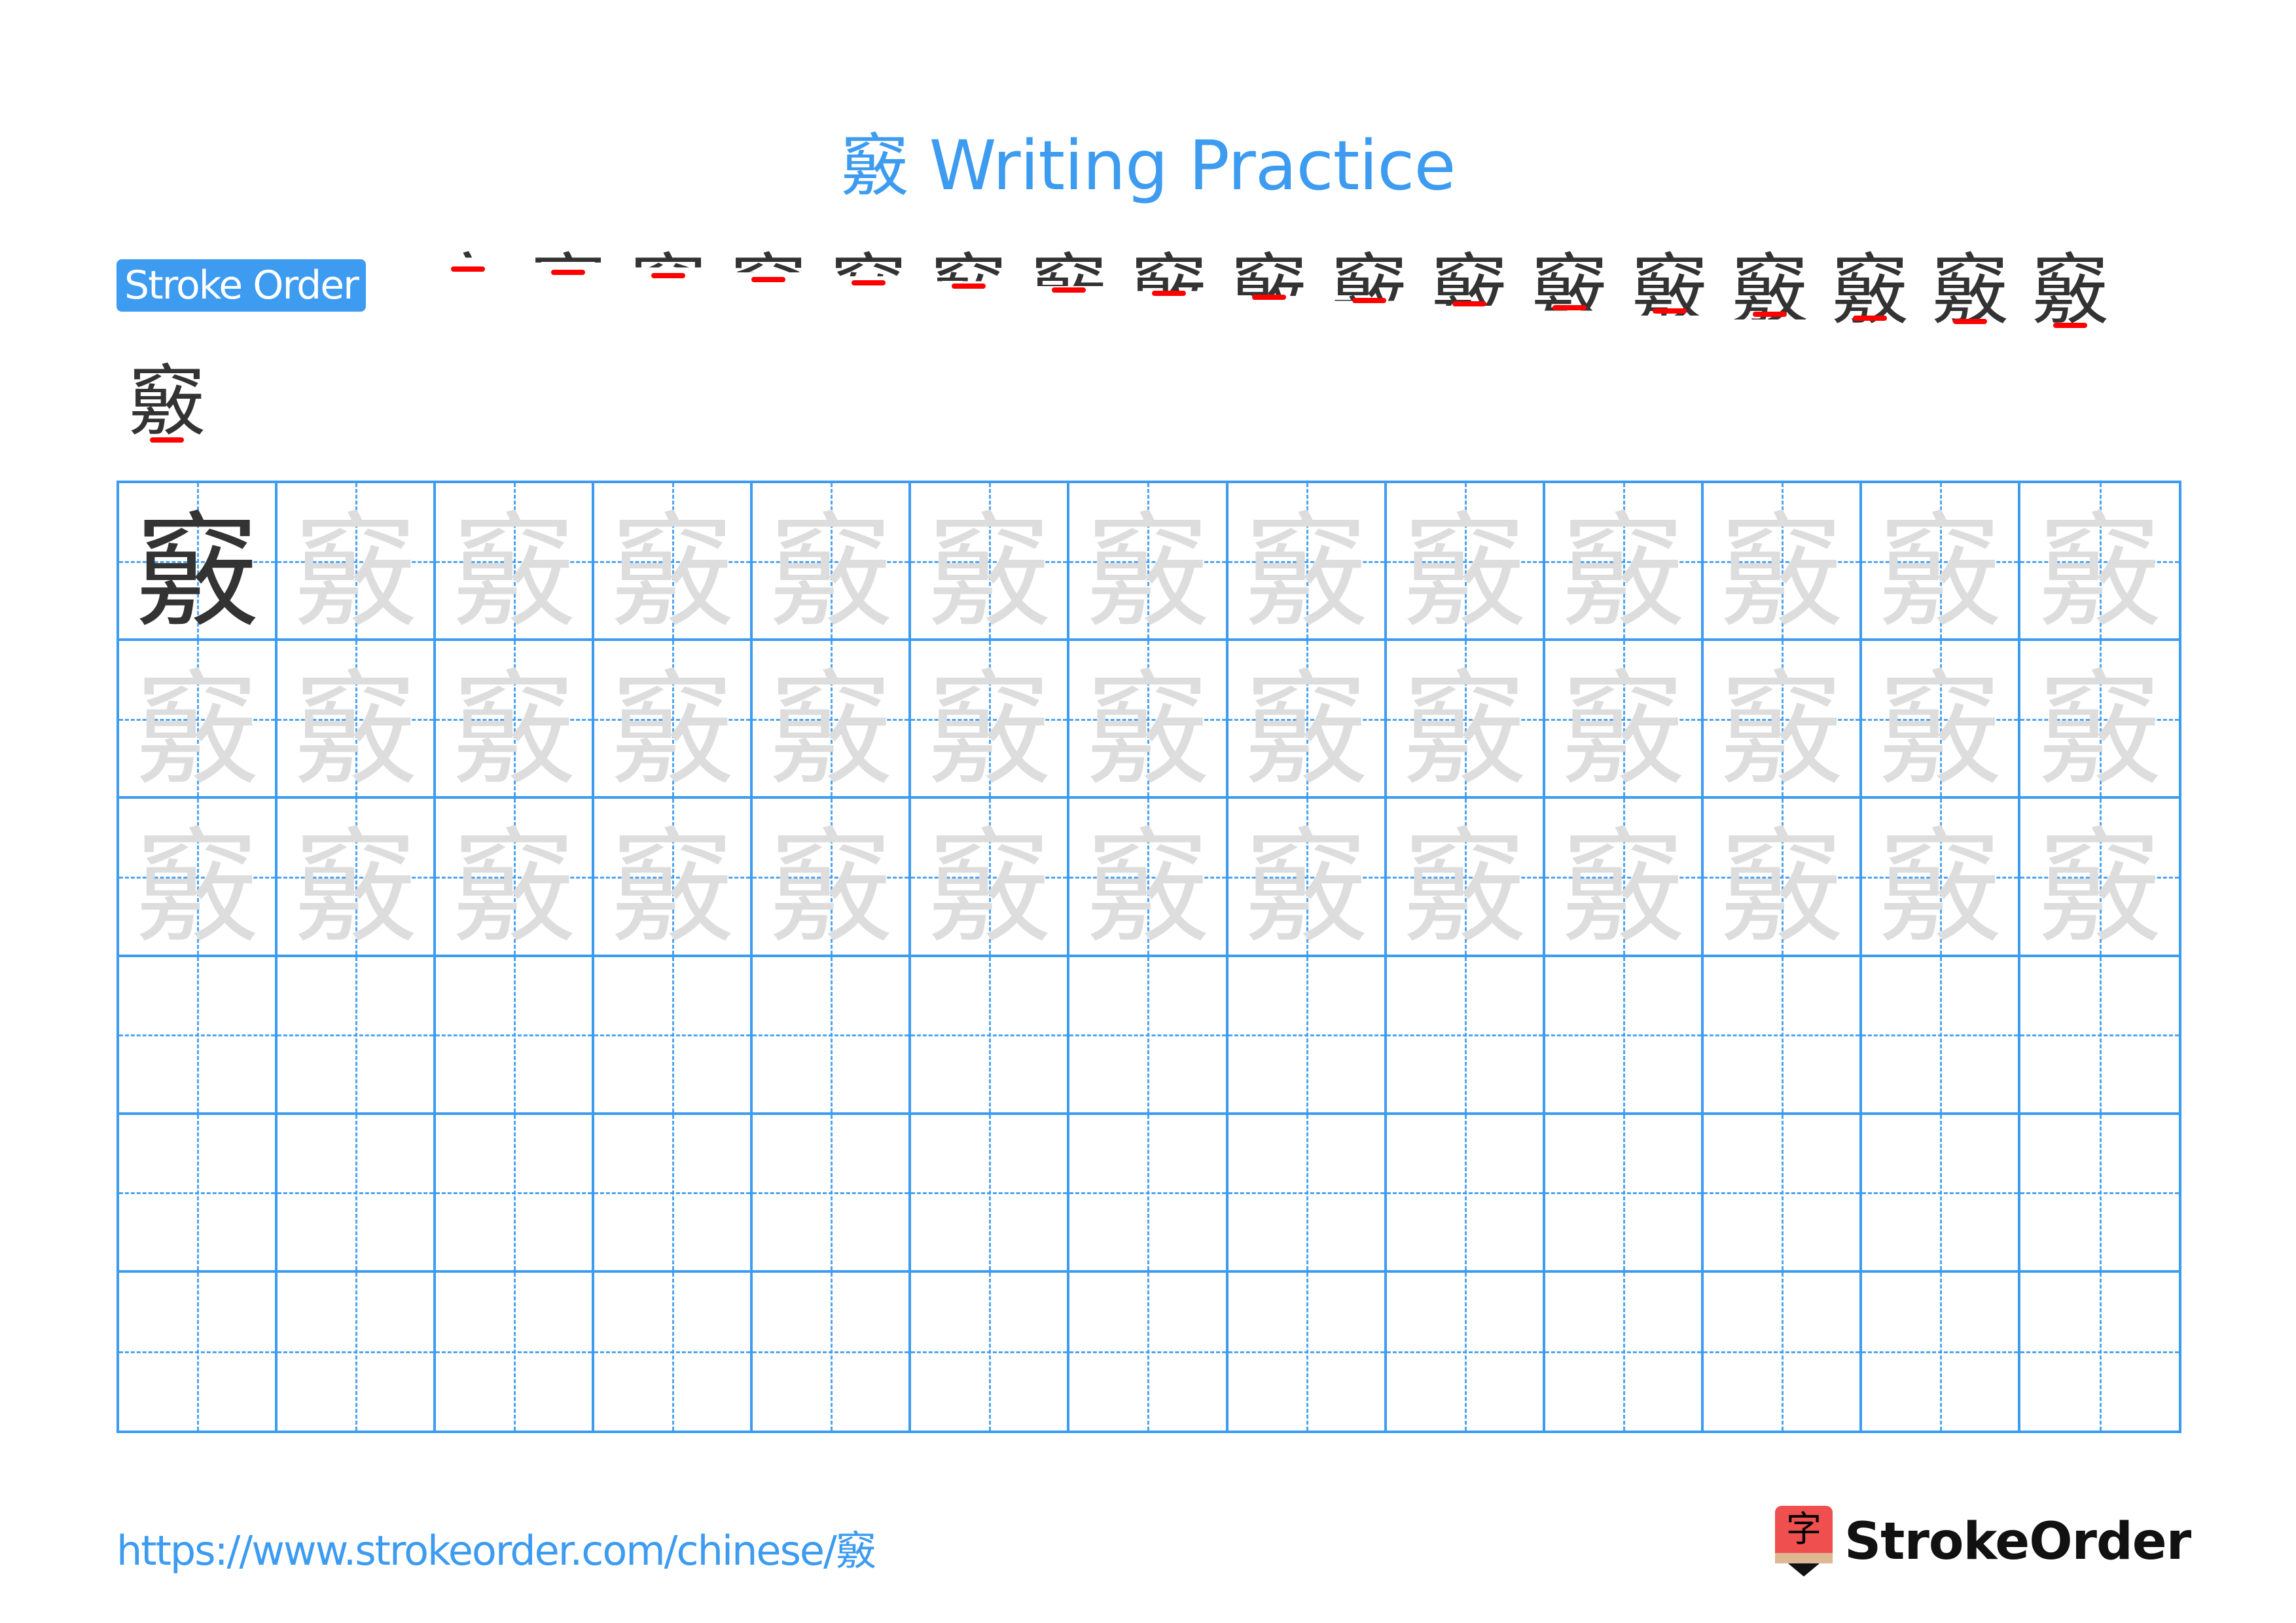 Image resolution: width=2296 pixels, height=1623 pixels. Describe the element at coordinates (166, 401) in the screenshot. I see `stroke-frame-18: 竅` at that location.